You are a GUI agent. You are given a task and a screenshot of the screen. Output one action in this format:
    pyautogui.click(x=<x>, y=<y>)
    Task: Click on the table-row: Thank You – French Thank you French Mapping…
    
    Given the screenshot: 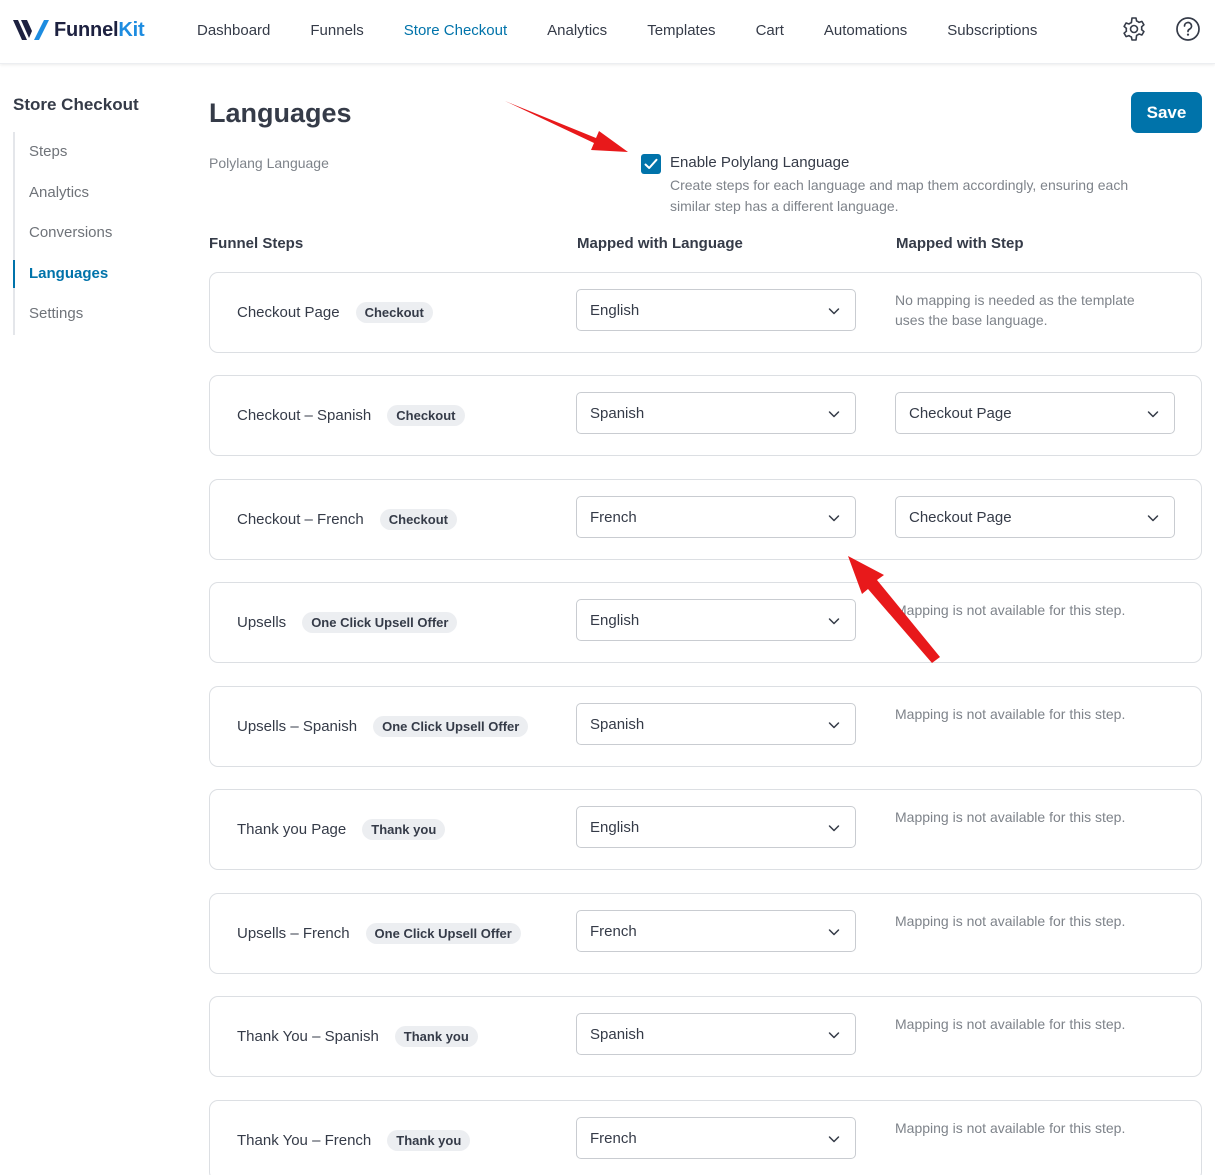 What is the action you would take?
    pyautogui.click(x=705, y=1137)
    